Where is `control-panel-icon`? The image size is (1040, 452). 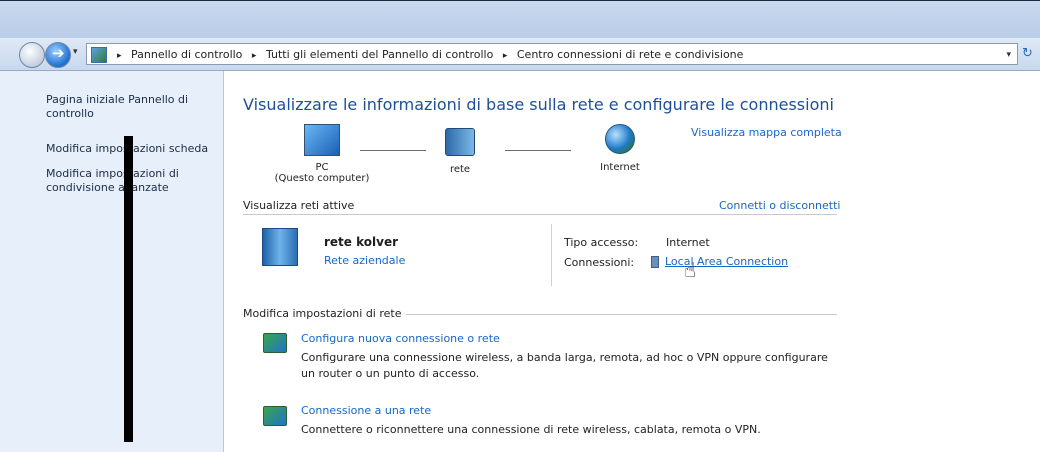 control-panel-icon is located at coordinates (99, 55).